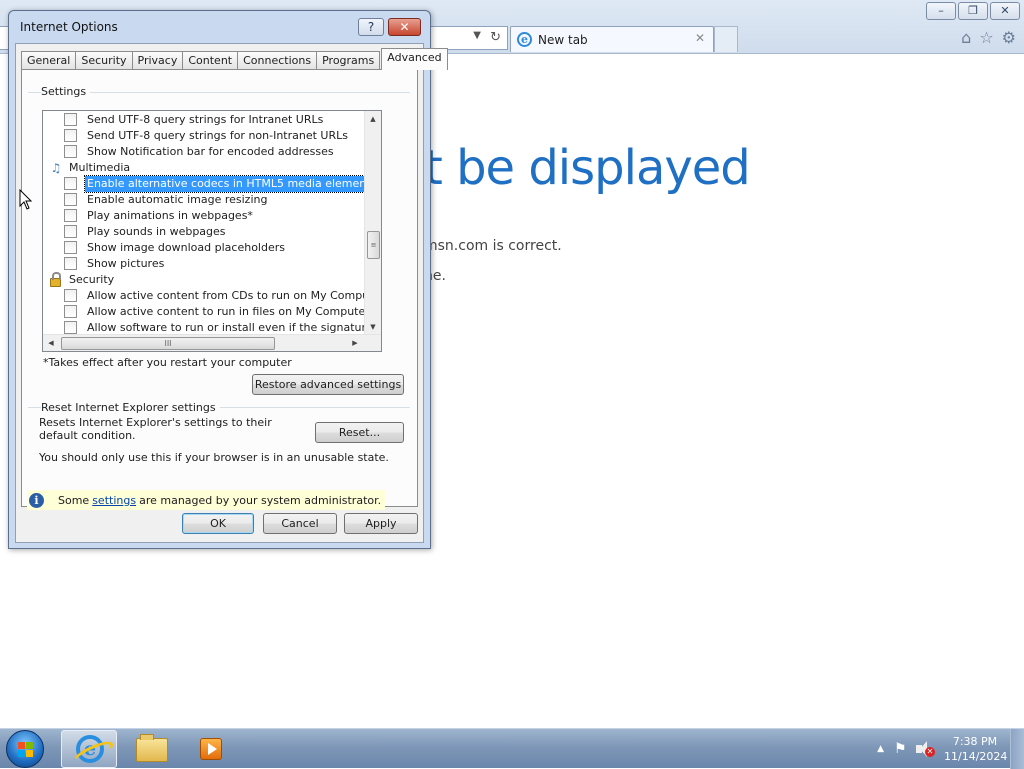 The width and height of the screenshot is (1024, 769). What do you see at coordinates (976, 749) in the screenshot?
I see `clock: 7:38 PM 11/14/2024` at bounding box center [976, 749].